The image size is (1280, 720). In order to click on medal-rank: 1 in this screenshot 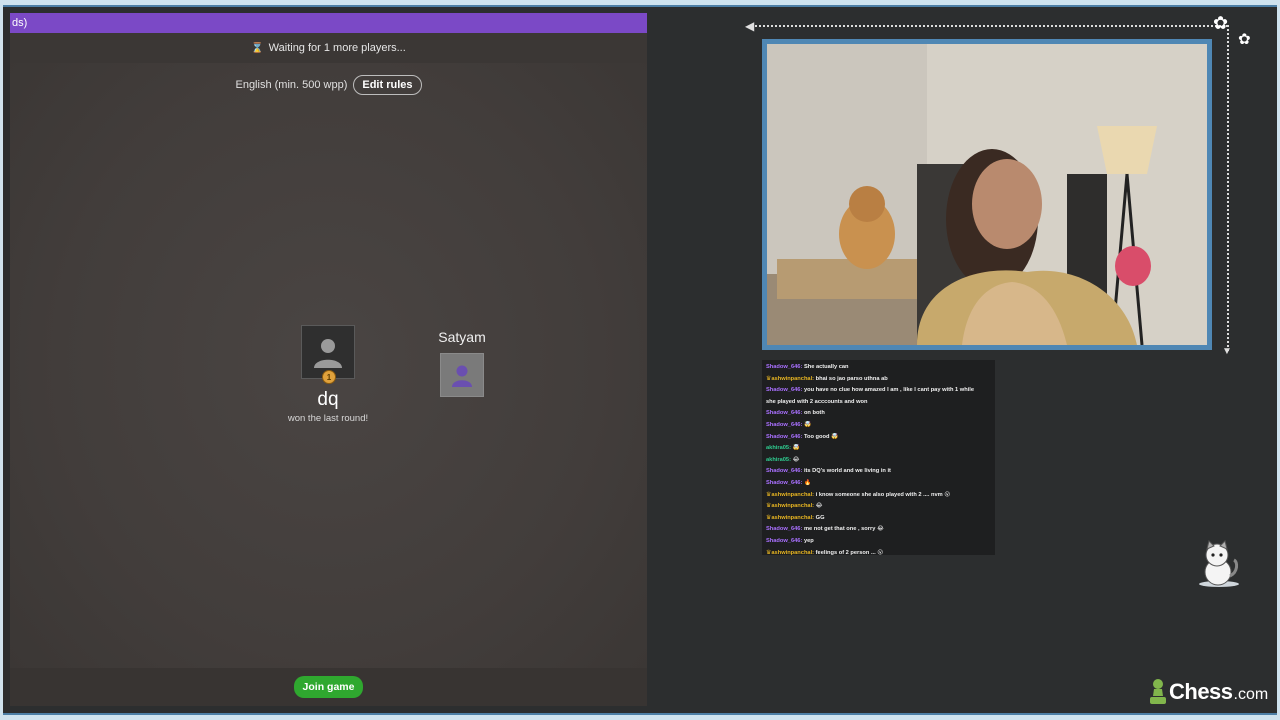, I will do `click(329, 377)`.